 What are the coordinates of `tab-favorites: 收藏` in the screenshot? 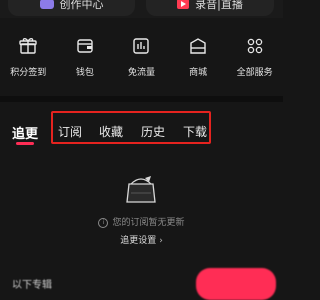 It's located at (111, 131).